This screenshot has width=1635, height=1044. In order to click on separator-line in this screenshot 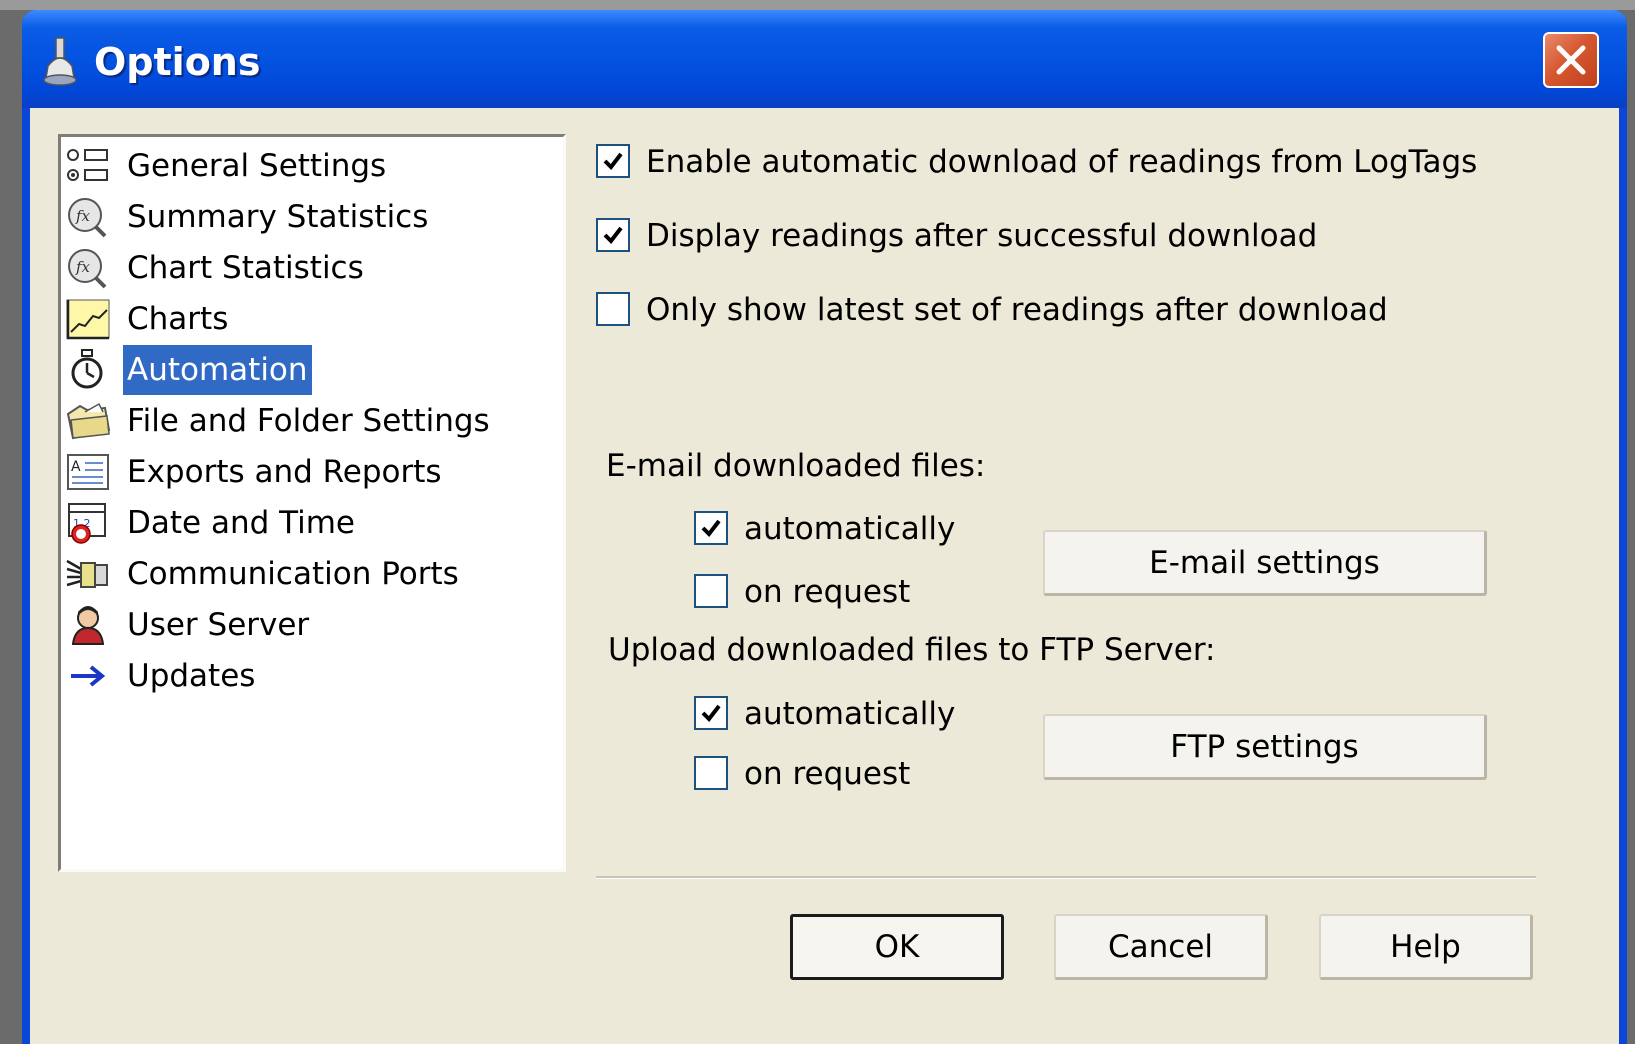, I will do `click(1066, 877)`.